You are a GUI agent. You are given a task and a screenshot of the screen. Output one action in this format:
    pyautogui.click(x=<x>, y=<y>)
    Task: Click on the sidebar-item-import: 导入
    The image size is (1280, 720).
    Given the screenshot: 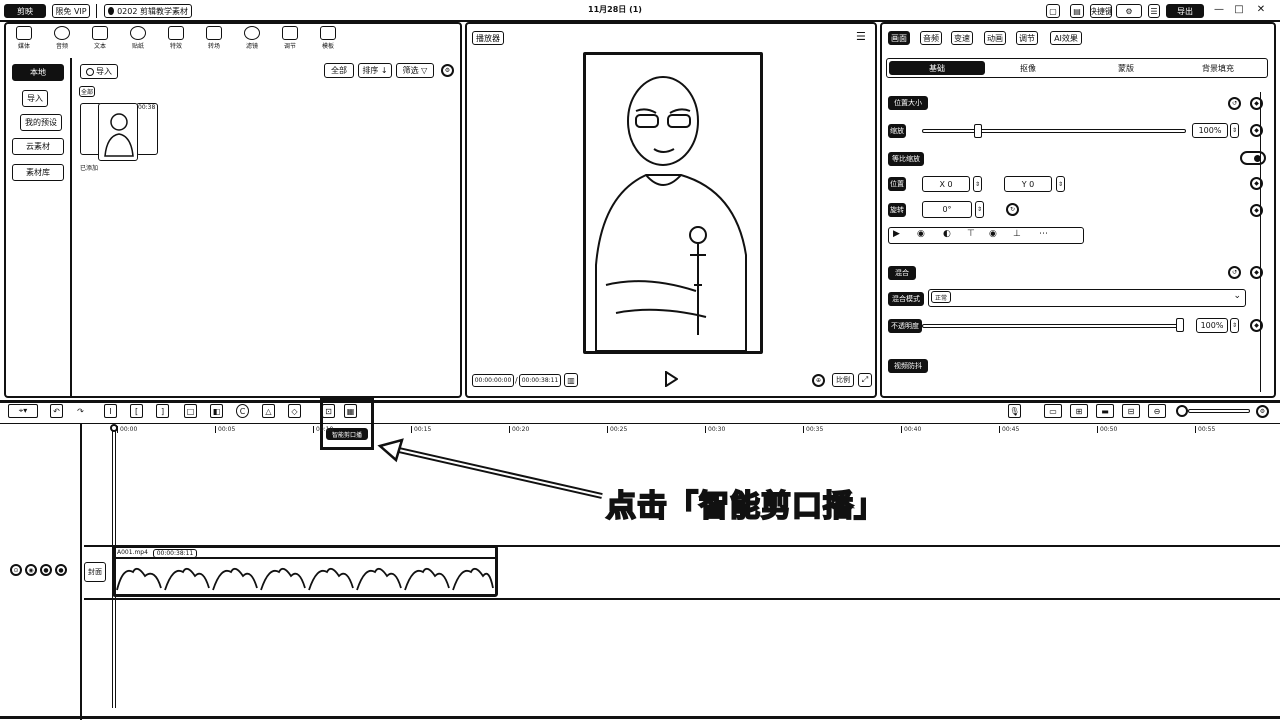 What is the action you would take?
    pyautogui.click(x=35, y=98)
    